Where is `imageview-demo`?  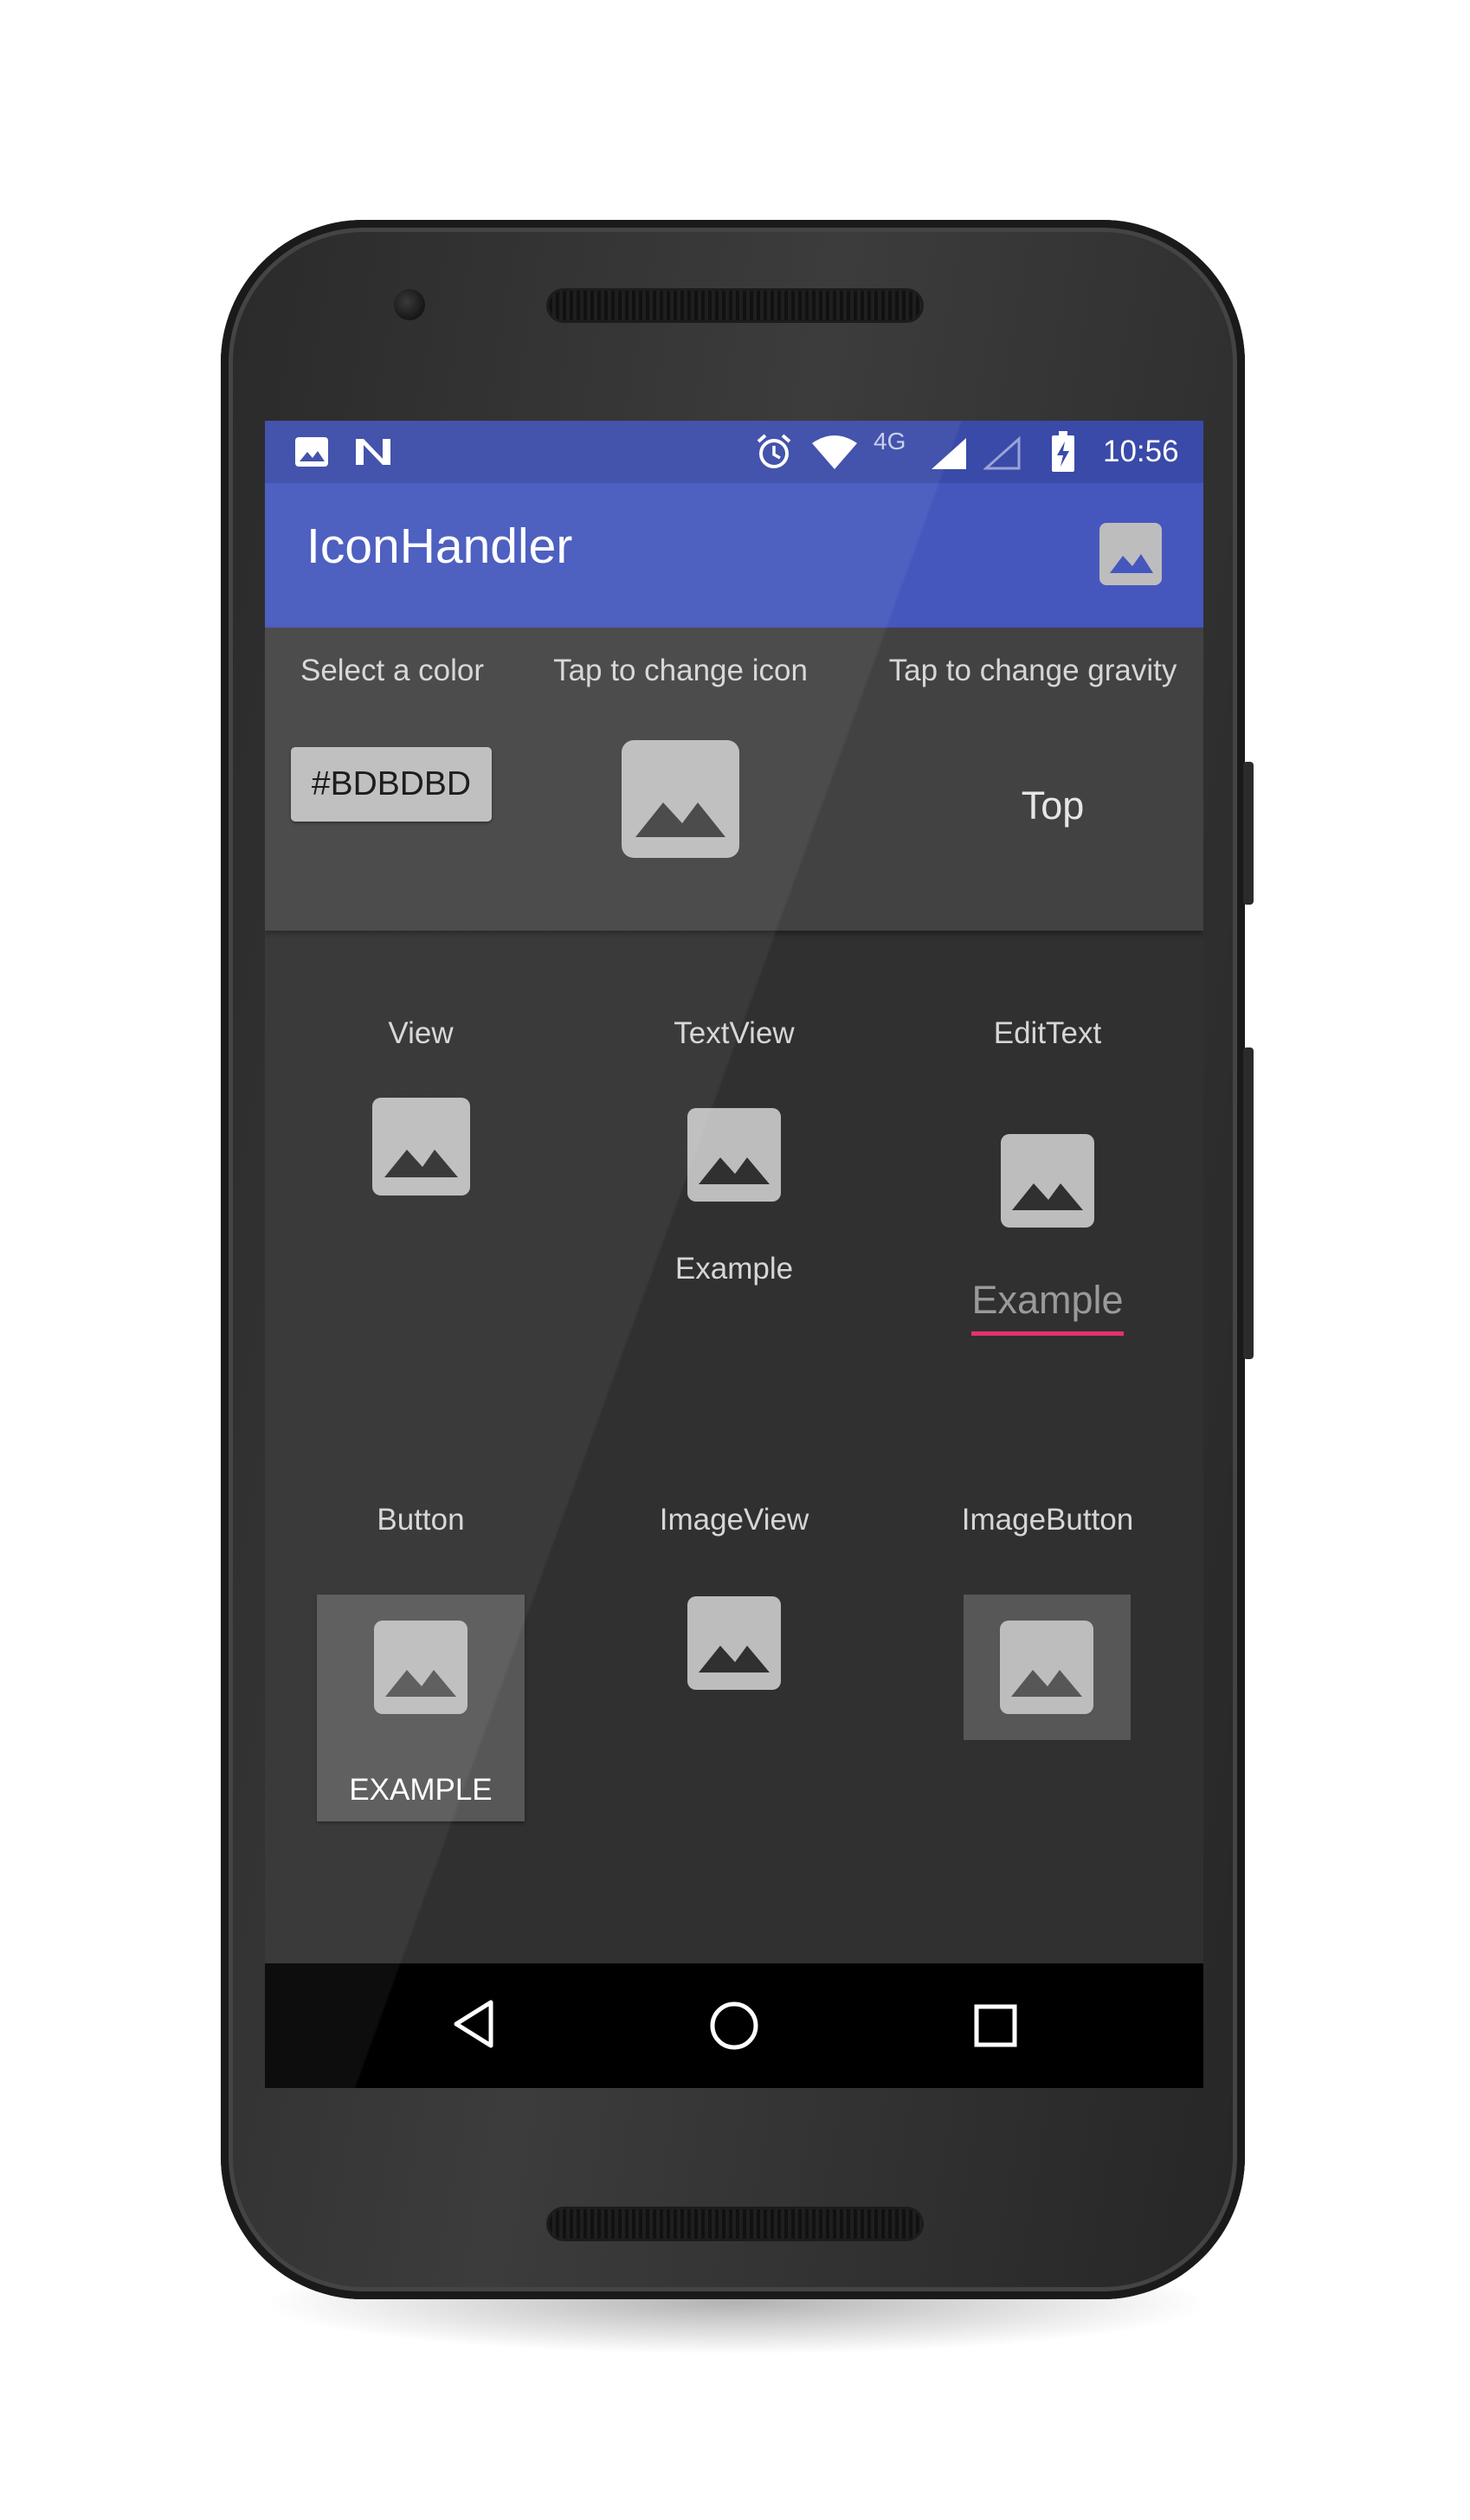
imageview-demo is located at coordinates (734, 1643).